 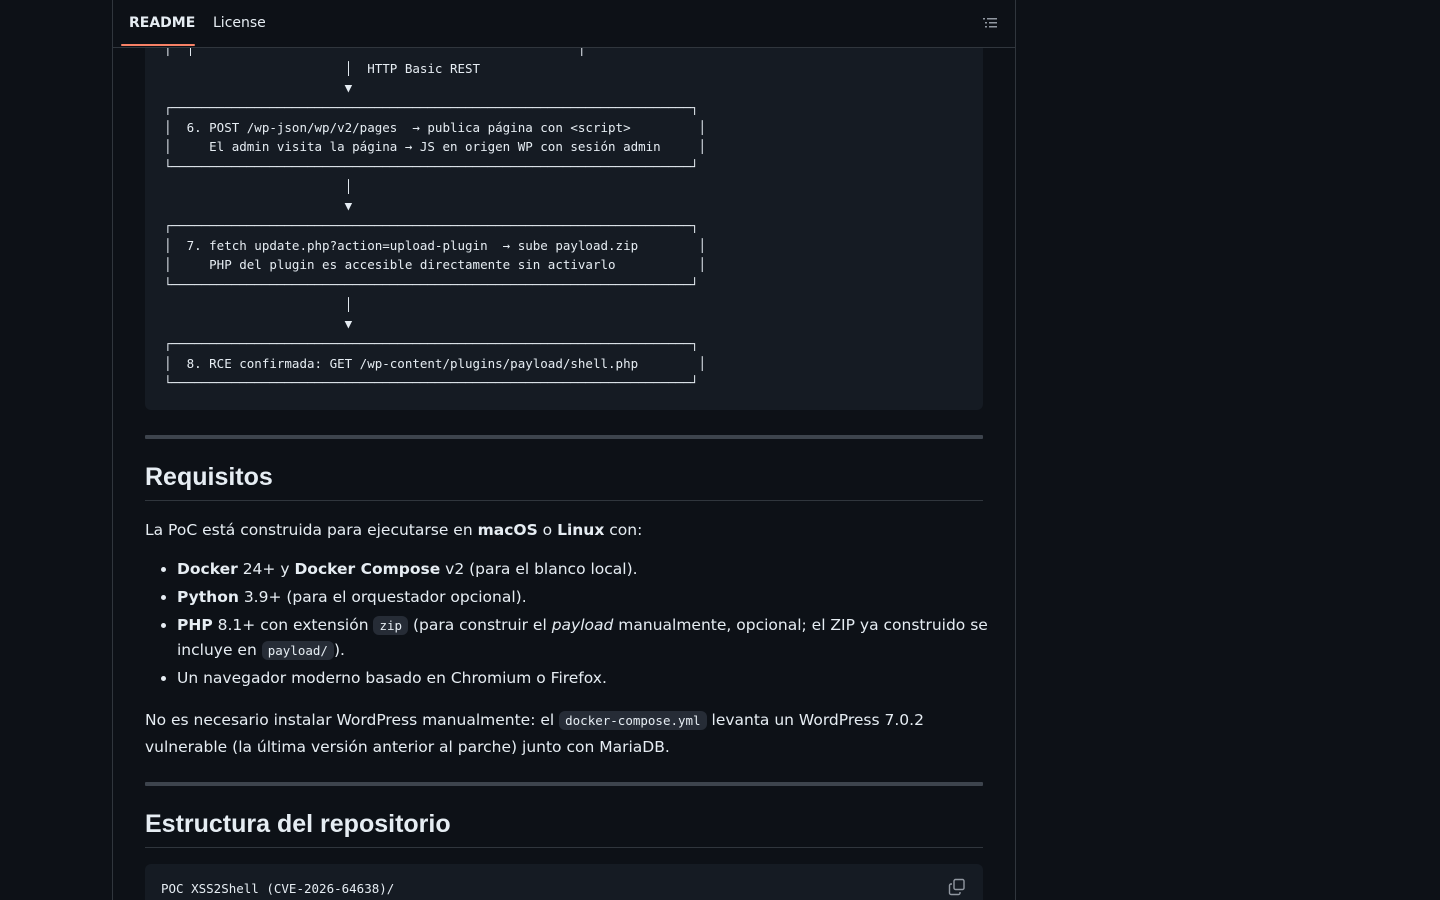 What do you see at coordinates (564, 482) in the screenshot?
I see `heading-requisitos: Requisitos` at bounding box center [564, 482].